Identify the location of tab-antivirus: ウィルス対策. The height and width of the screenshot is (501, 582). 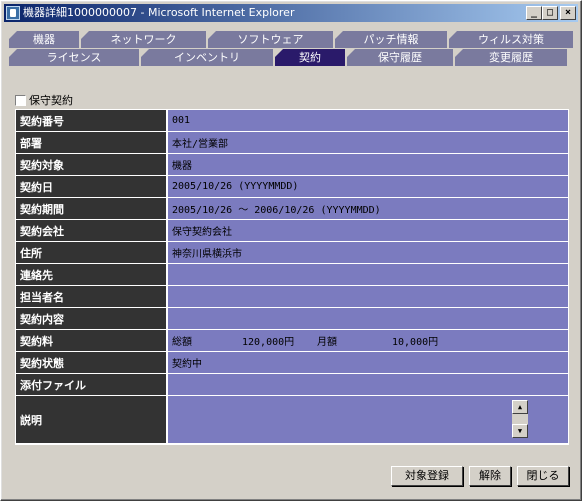
(511, 39).